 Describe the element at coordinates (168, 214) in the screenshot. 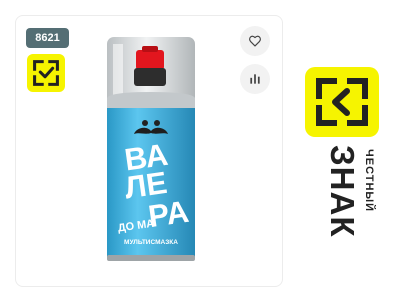

I see `can-brand-line-3: РА` at that location.